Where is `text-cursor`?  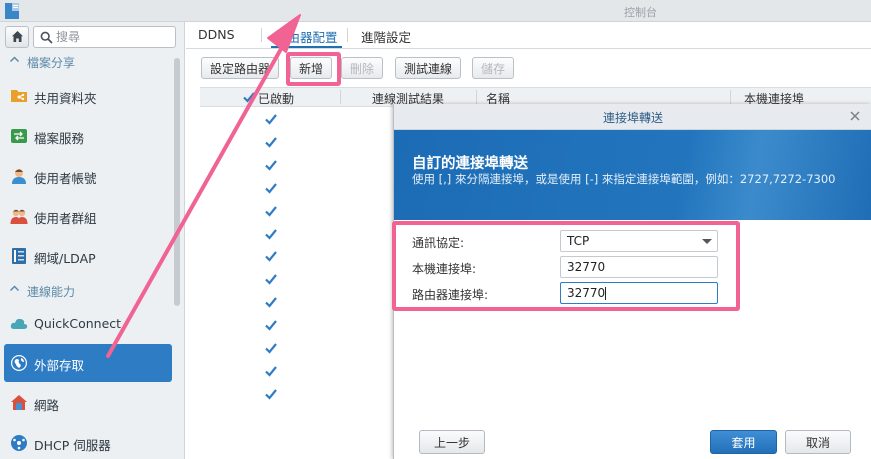 text-cursor is located at coordinates (605, 293).